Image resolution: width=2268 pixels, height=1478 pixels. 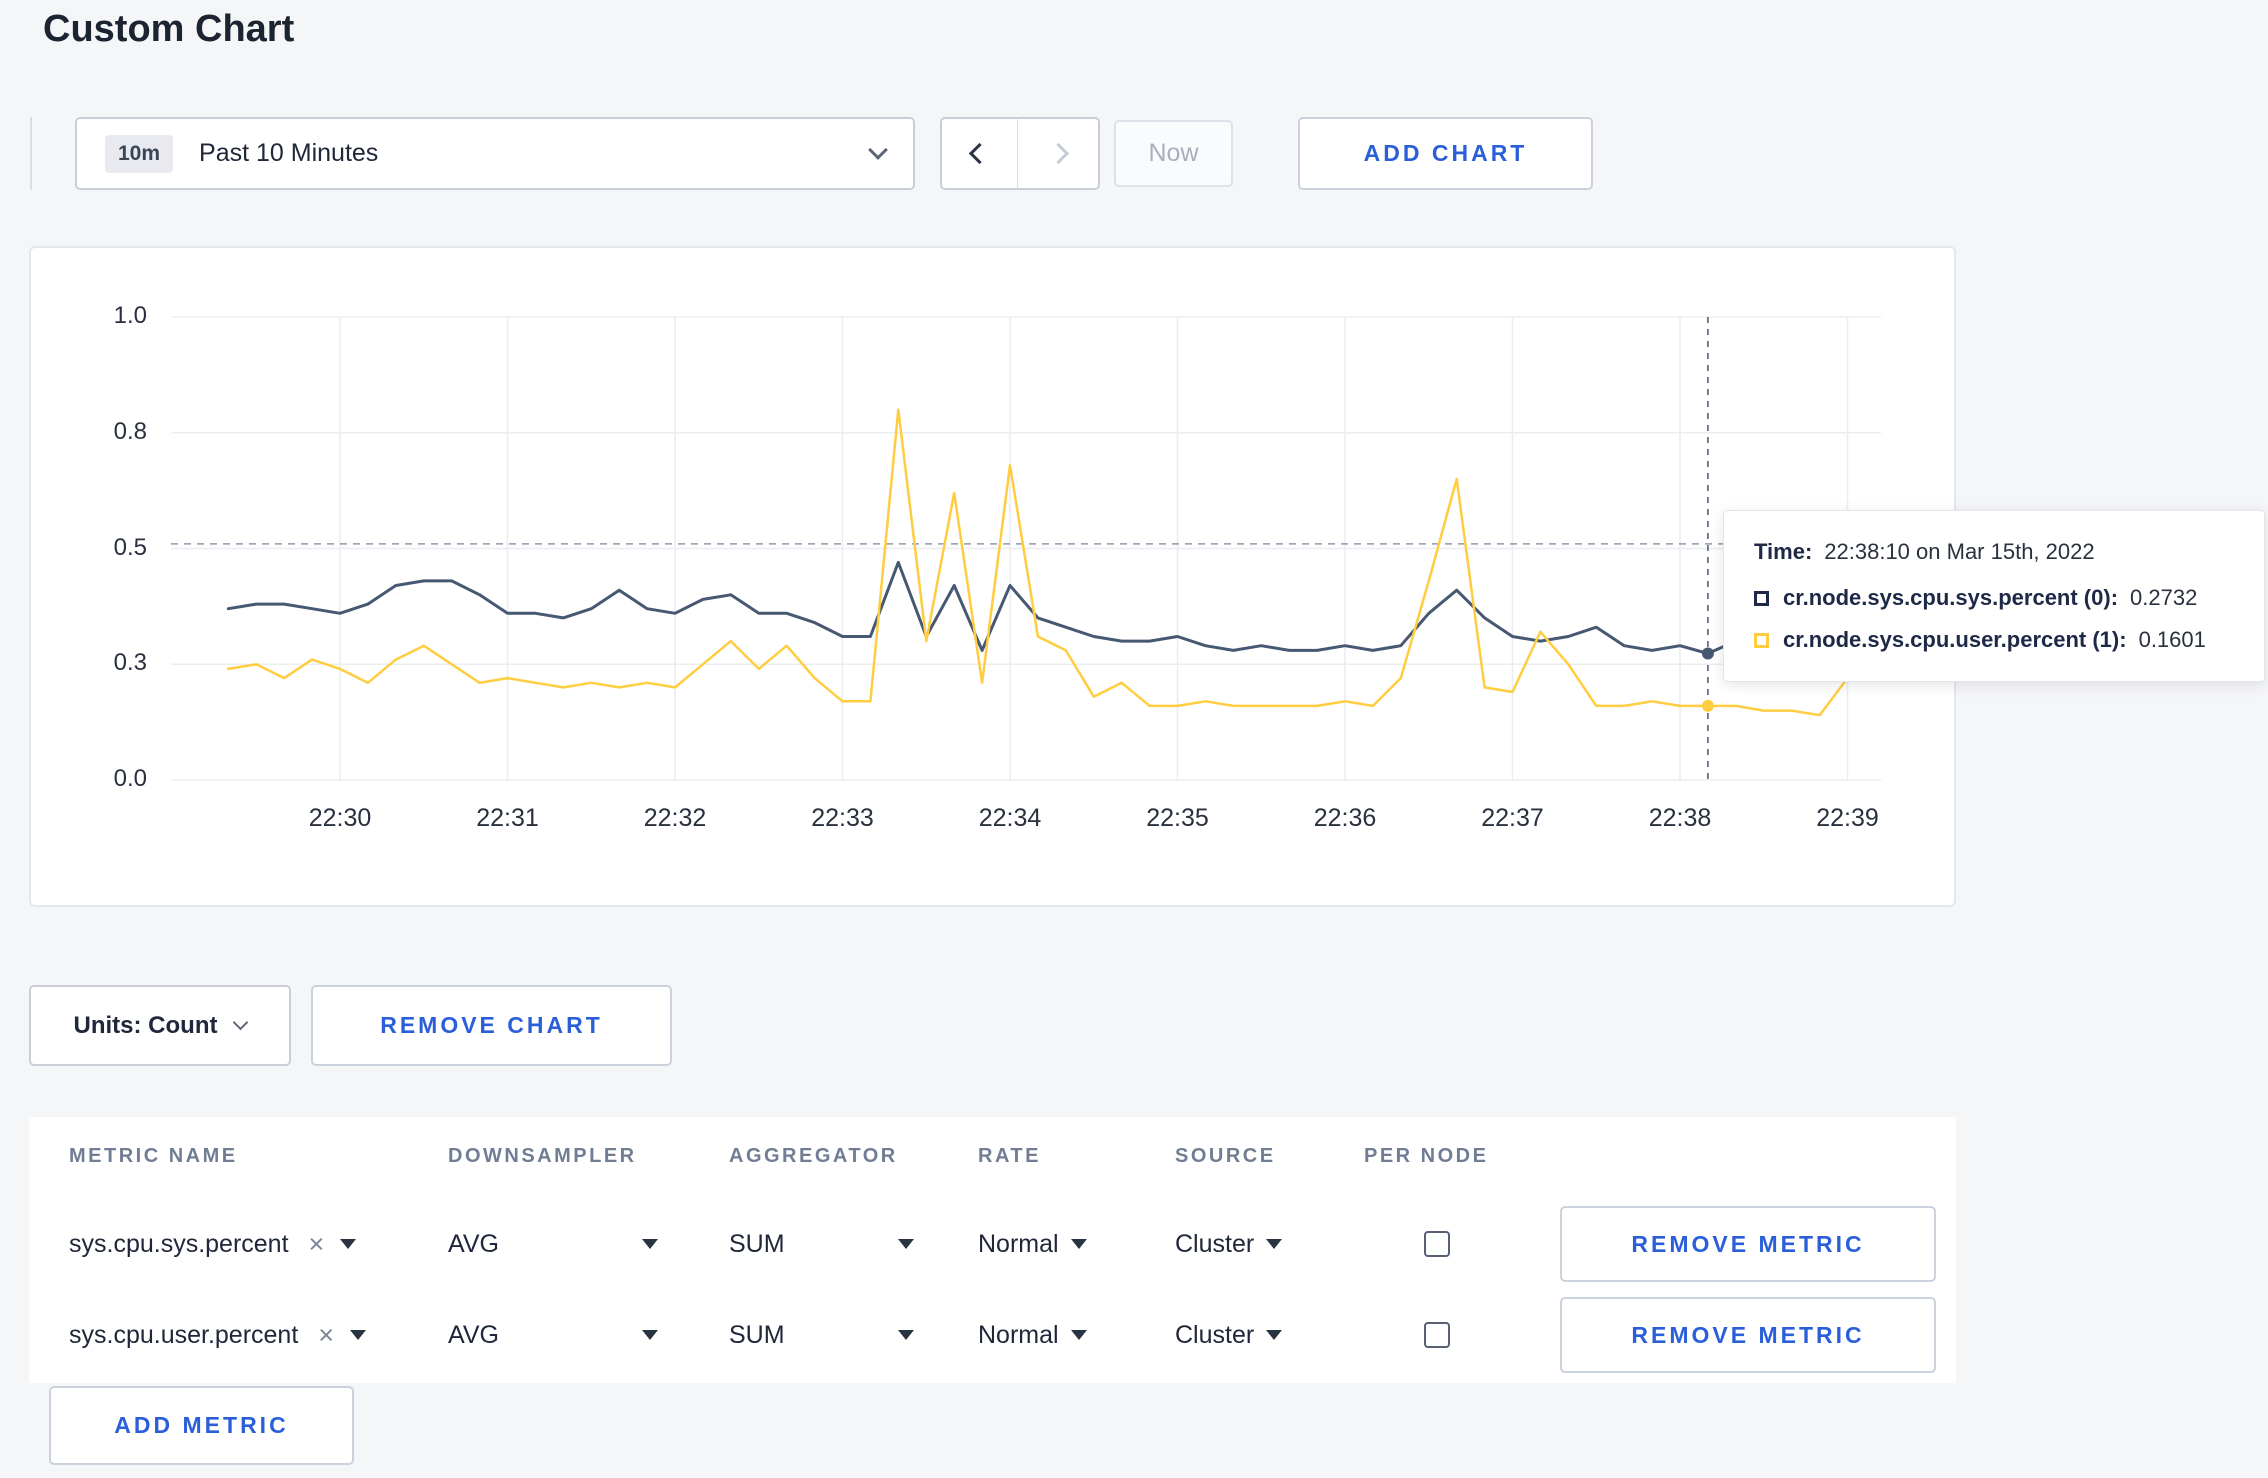 I want to click on next-range-button, so click(x=1058, y=153).